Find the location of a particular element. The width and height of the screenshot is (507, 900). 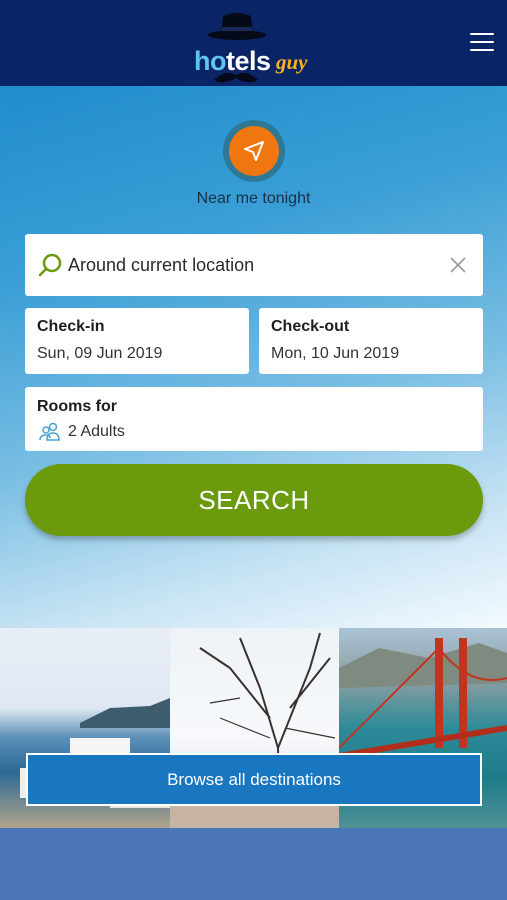

location-arrow-icon is located at coordinates (254, 151).